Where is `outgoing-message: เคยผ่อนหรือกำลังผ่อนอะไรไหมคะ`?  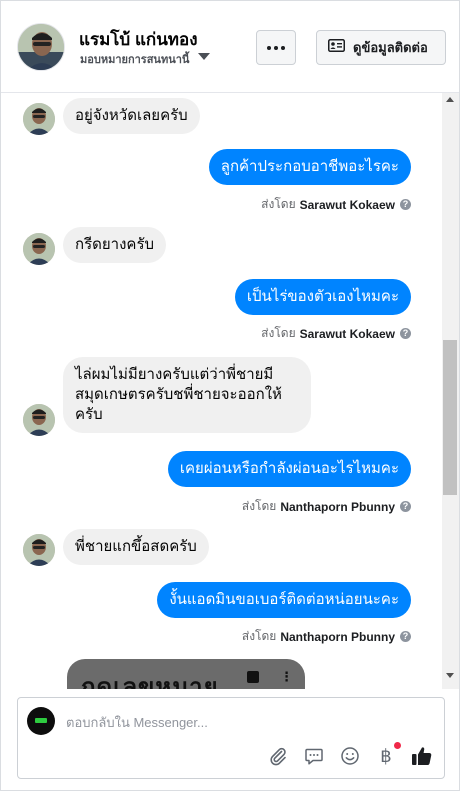 outgoing-message: เคยผ่อนหรือกำลังผ่อนอะไรไหมคะ is located at coordinates (289, 469).